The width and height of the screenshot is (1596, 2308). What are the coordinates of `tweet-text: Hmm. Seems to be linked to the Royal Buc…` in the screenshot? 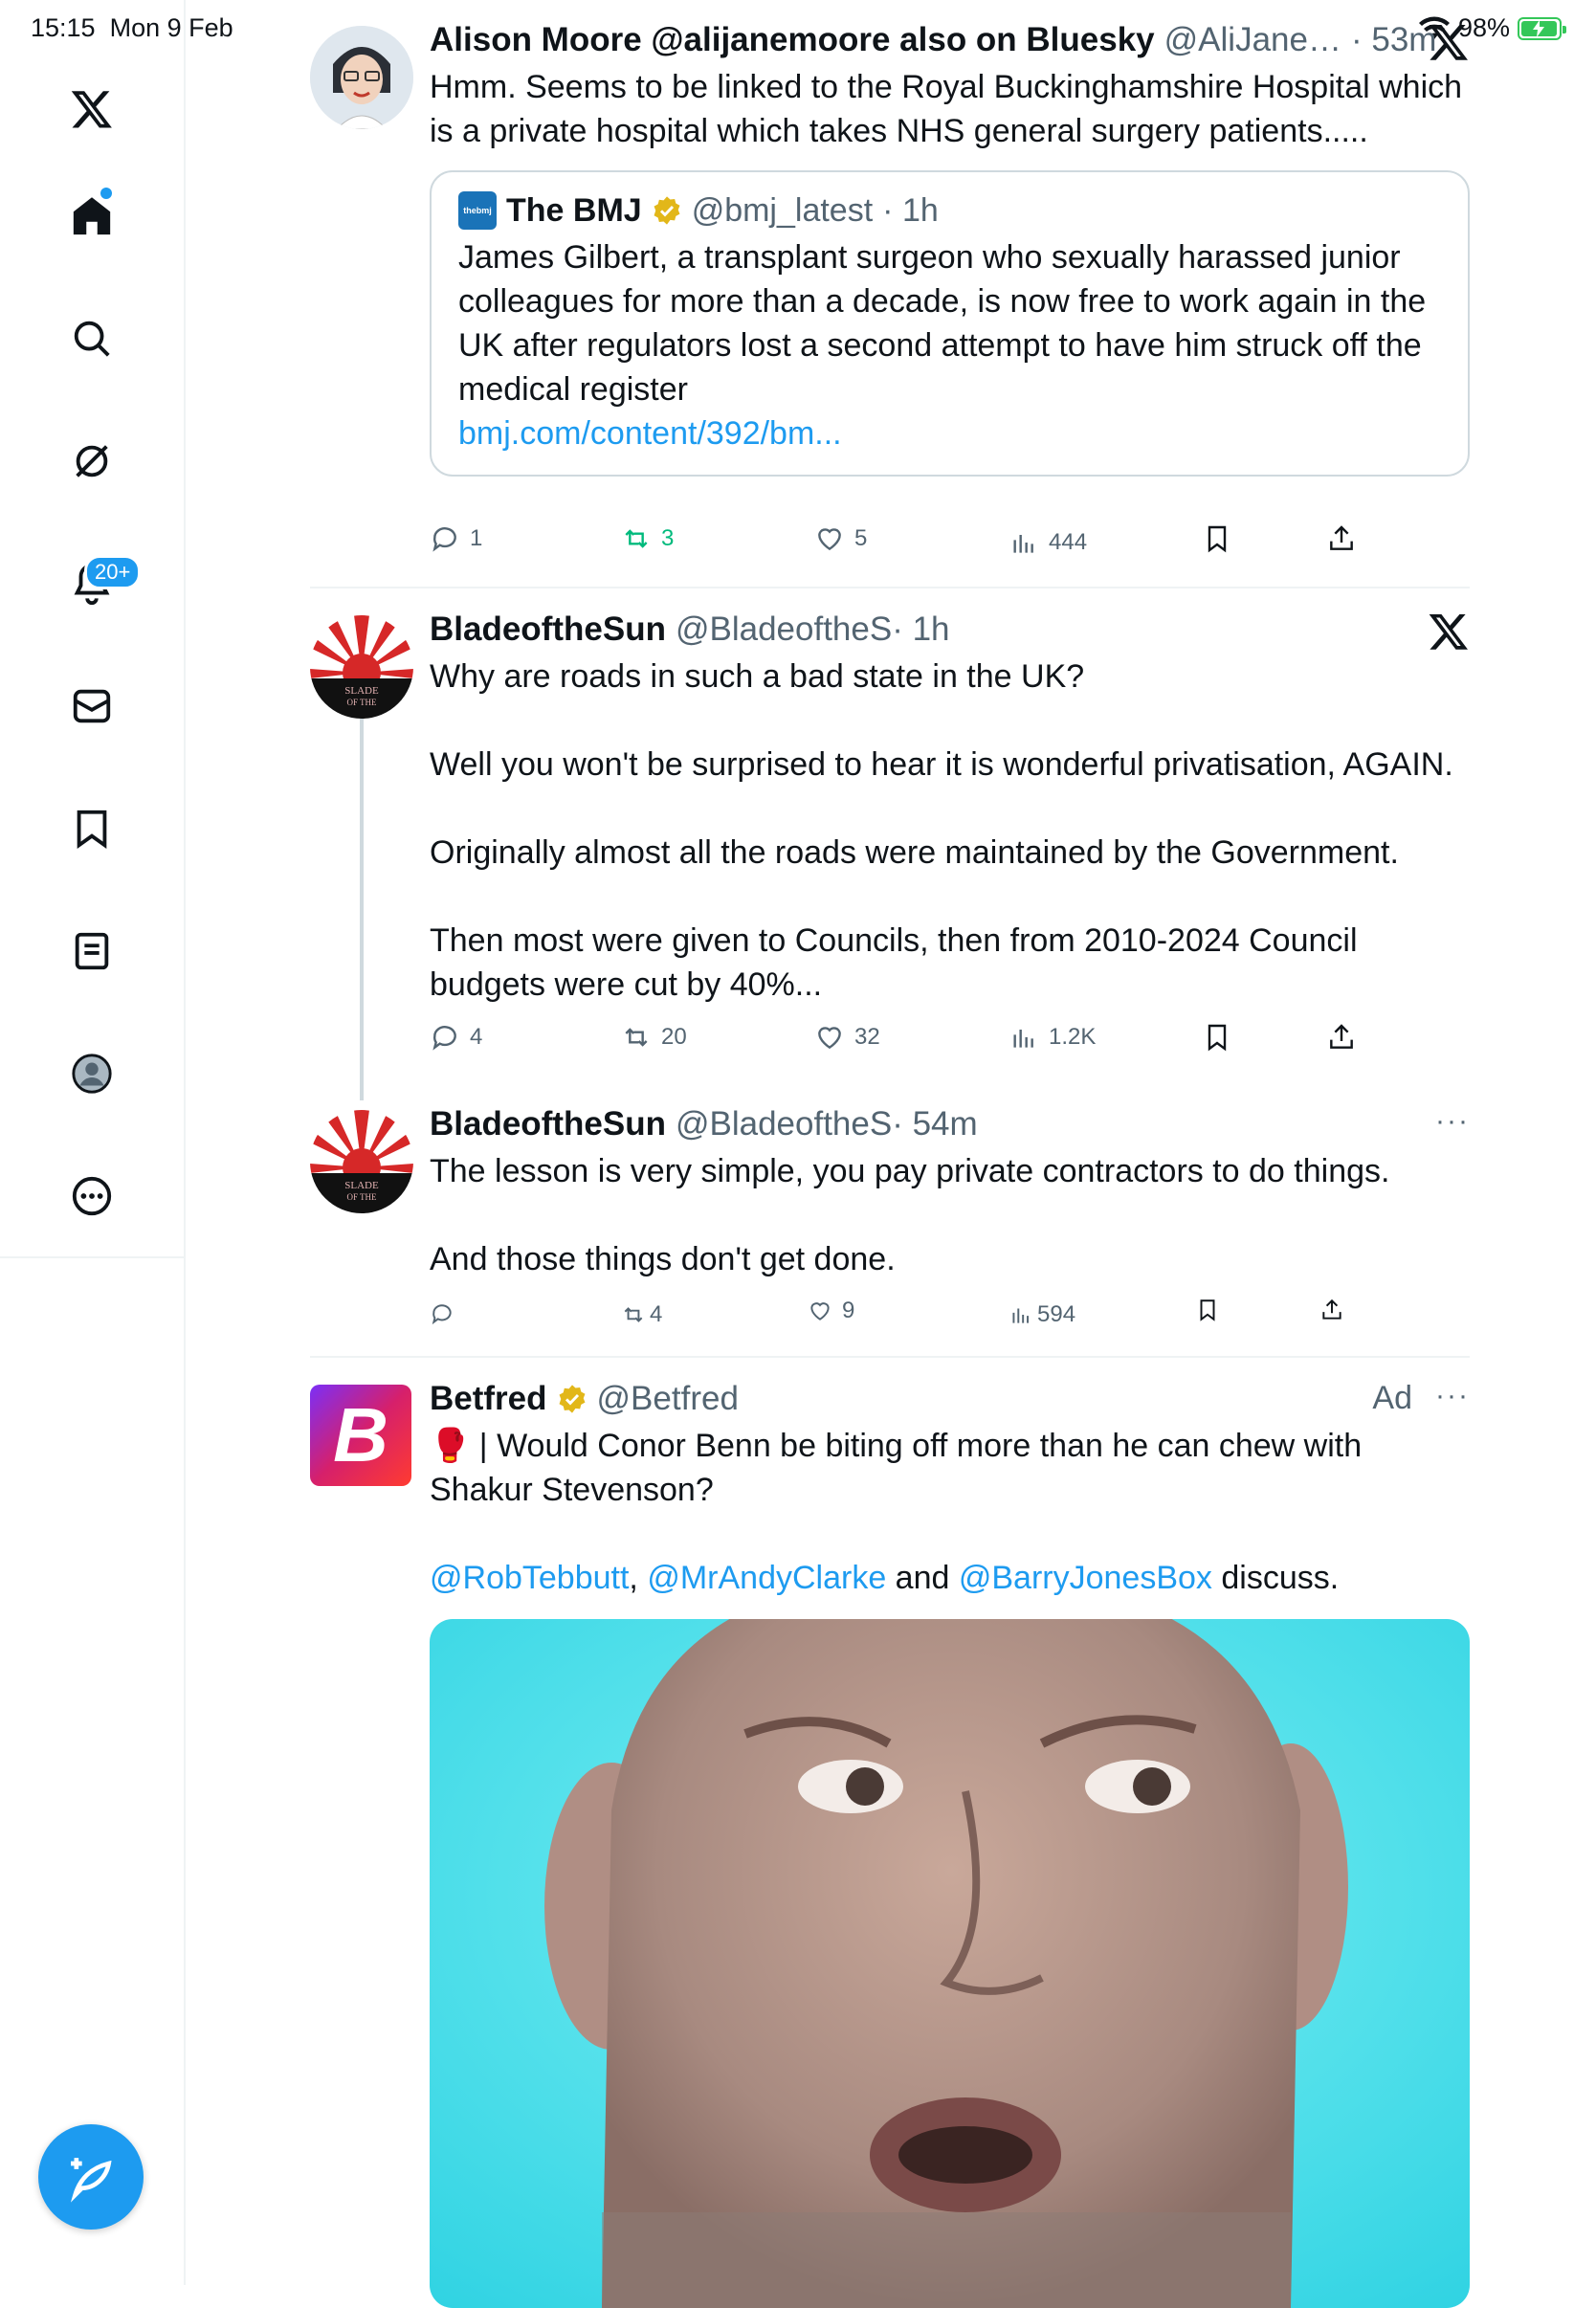 It's located at (947, 109).